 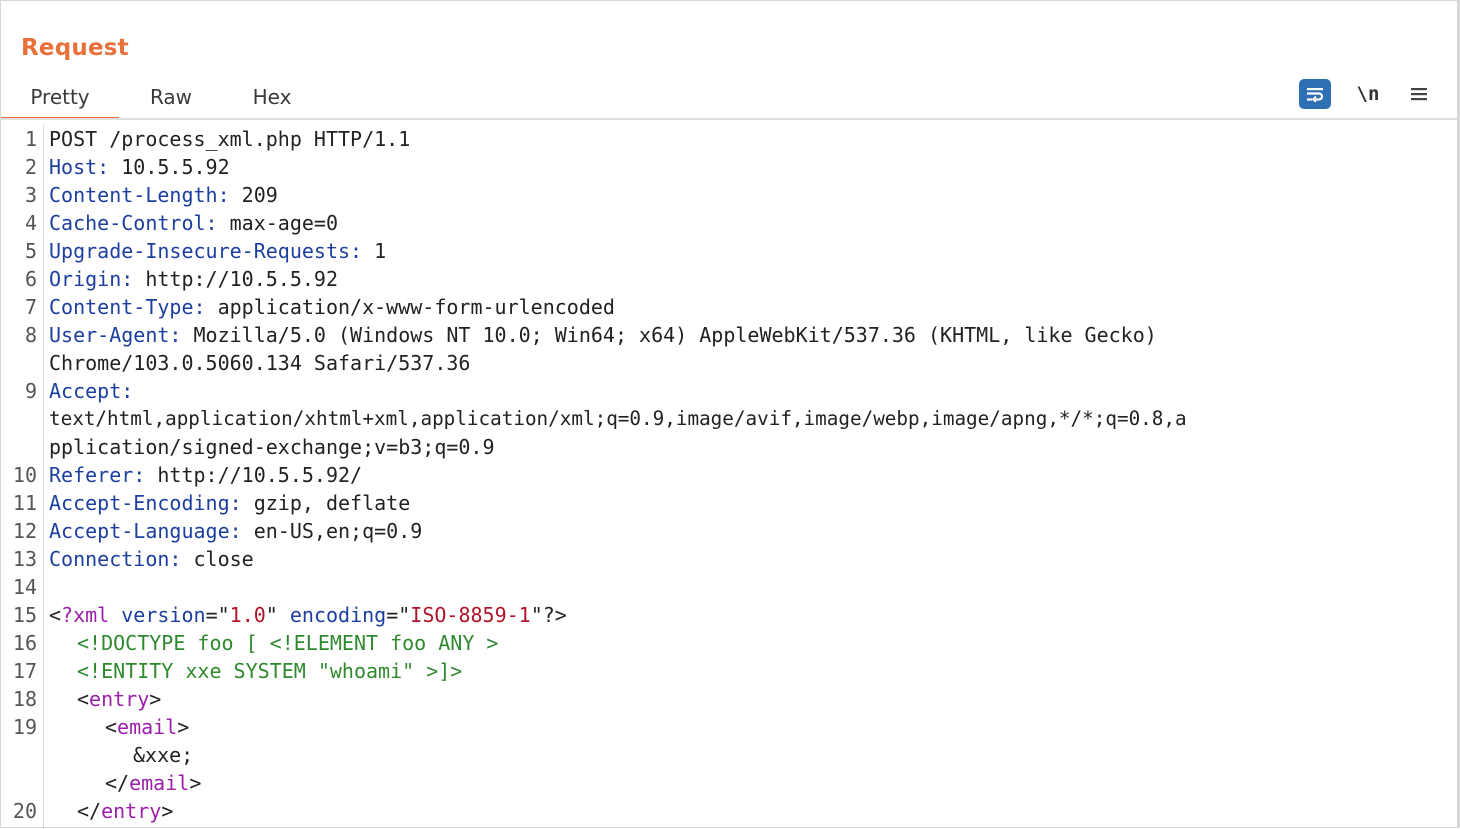 I want to click on line-number: 9, so click(x=30, y=391).